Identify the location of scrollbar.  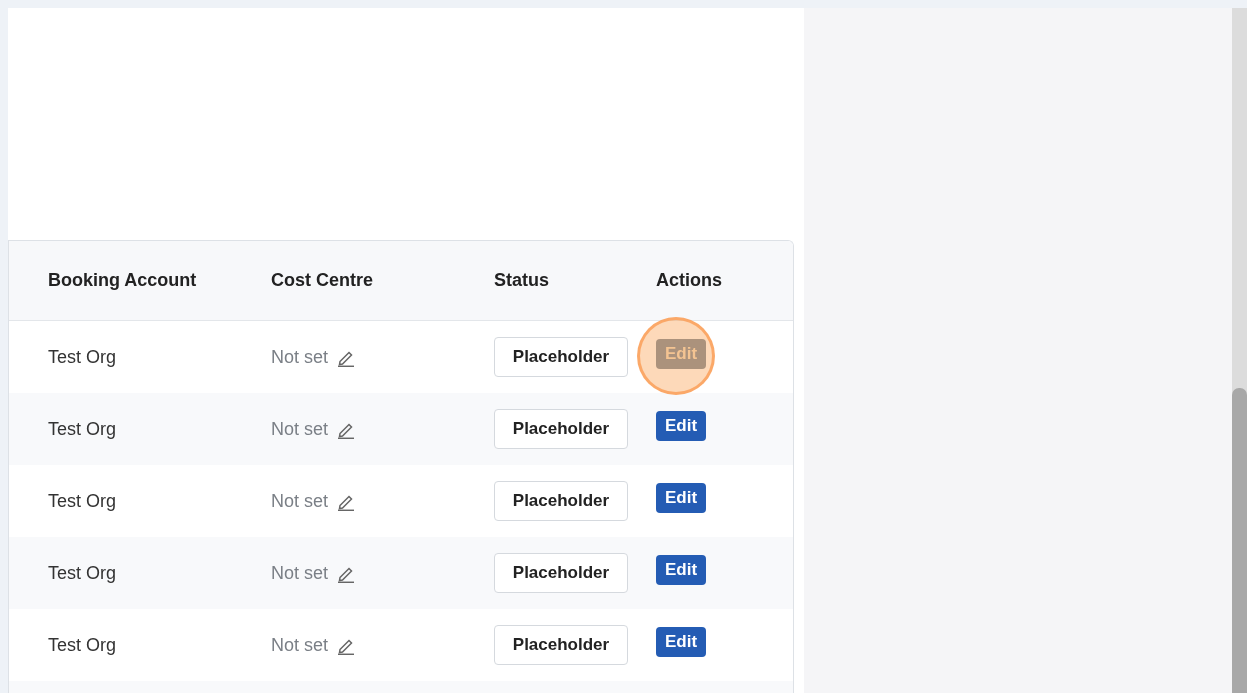
(1239, 350).